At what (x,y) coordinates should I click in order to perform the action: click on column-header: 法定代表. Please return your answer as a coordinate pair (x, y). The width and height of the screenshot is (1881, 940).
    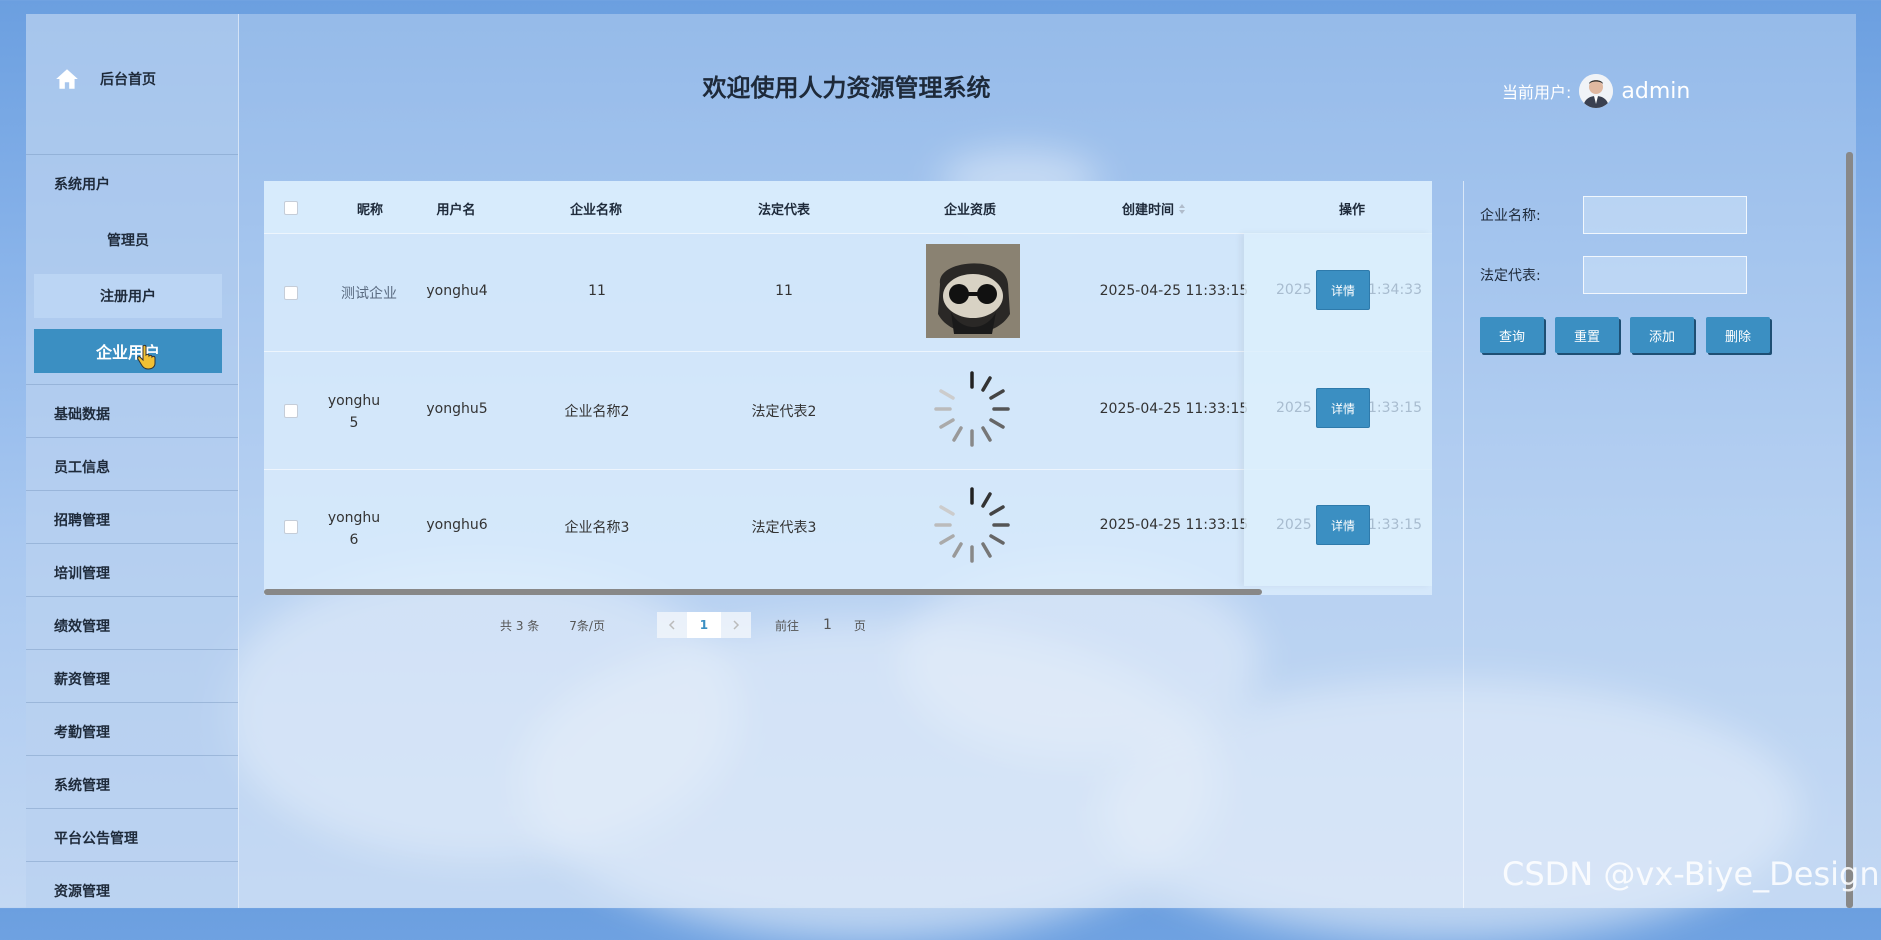
    Looking at the image, I should click on (783, 210).